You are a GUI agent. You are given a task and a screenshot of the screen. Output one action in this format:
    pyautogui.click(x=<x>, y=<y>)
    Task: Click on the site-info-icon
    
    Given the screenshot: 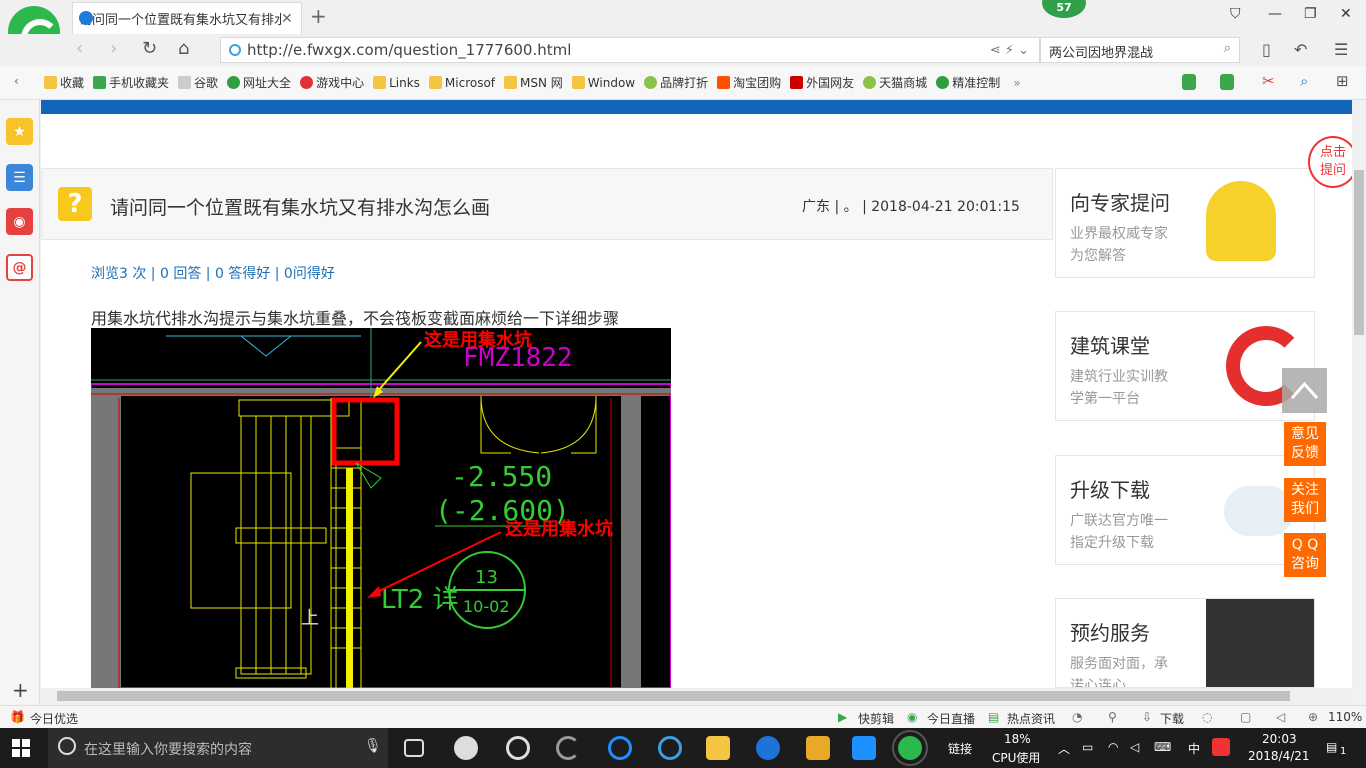 What is the action you would take?
    pyautogui.click(x=235, y=50)
    